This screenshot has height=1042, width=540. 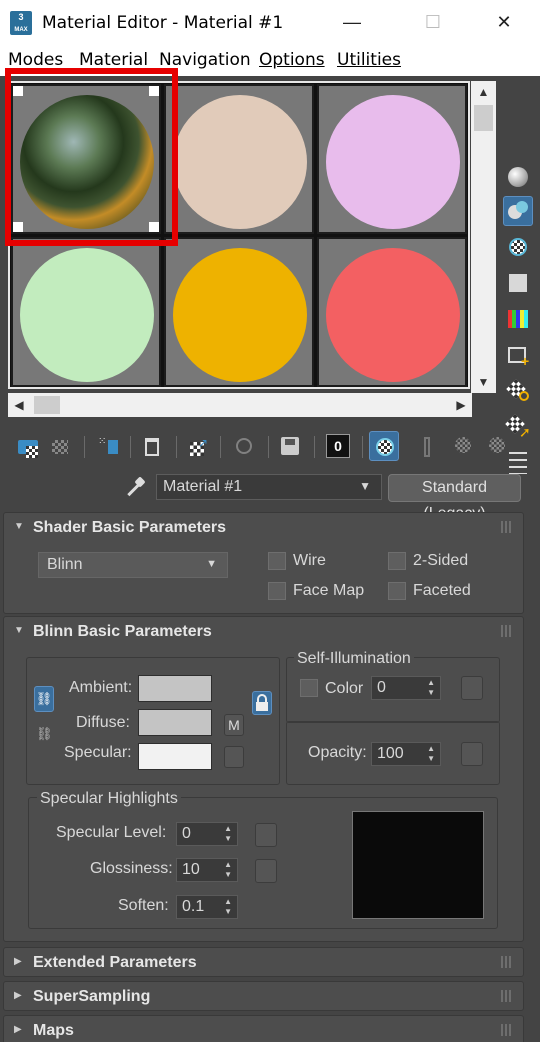 What do you see at coordinates (472, 688) in the screenshot?
I see `self-illumination-map-button` at bounding box center [472, 688].